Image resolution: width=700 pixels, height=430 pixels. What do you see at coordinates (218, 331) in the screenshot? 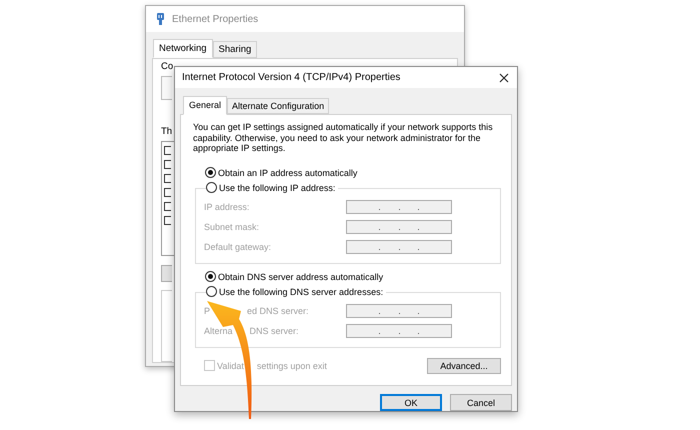
I see `field-label: Alterna` at bounding box center [218, 331].